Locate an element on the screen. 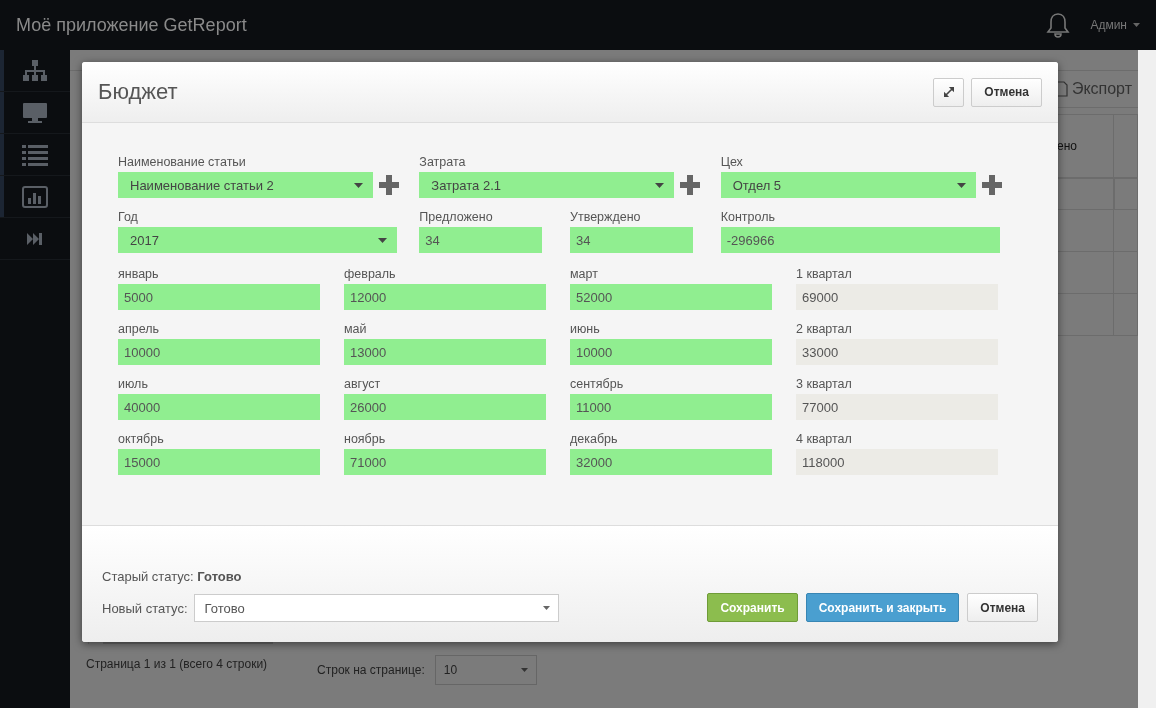 The width and height of the screenshot is (1156, 708). field-label: апрель is located at coordinates (139, 329).